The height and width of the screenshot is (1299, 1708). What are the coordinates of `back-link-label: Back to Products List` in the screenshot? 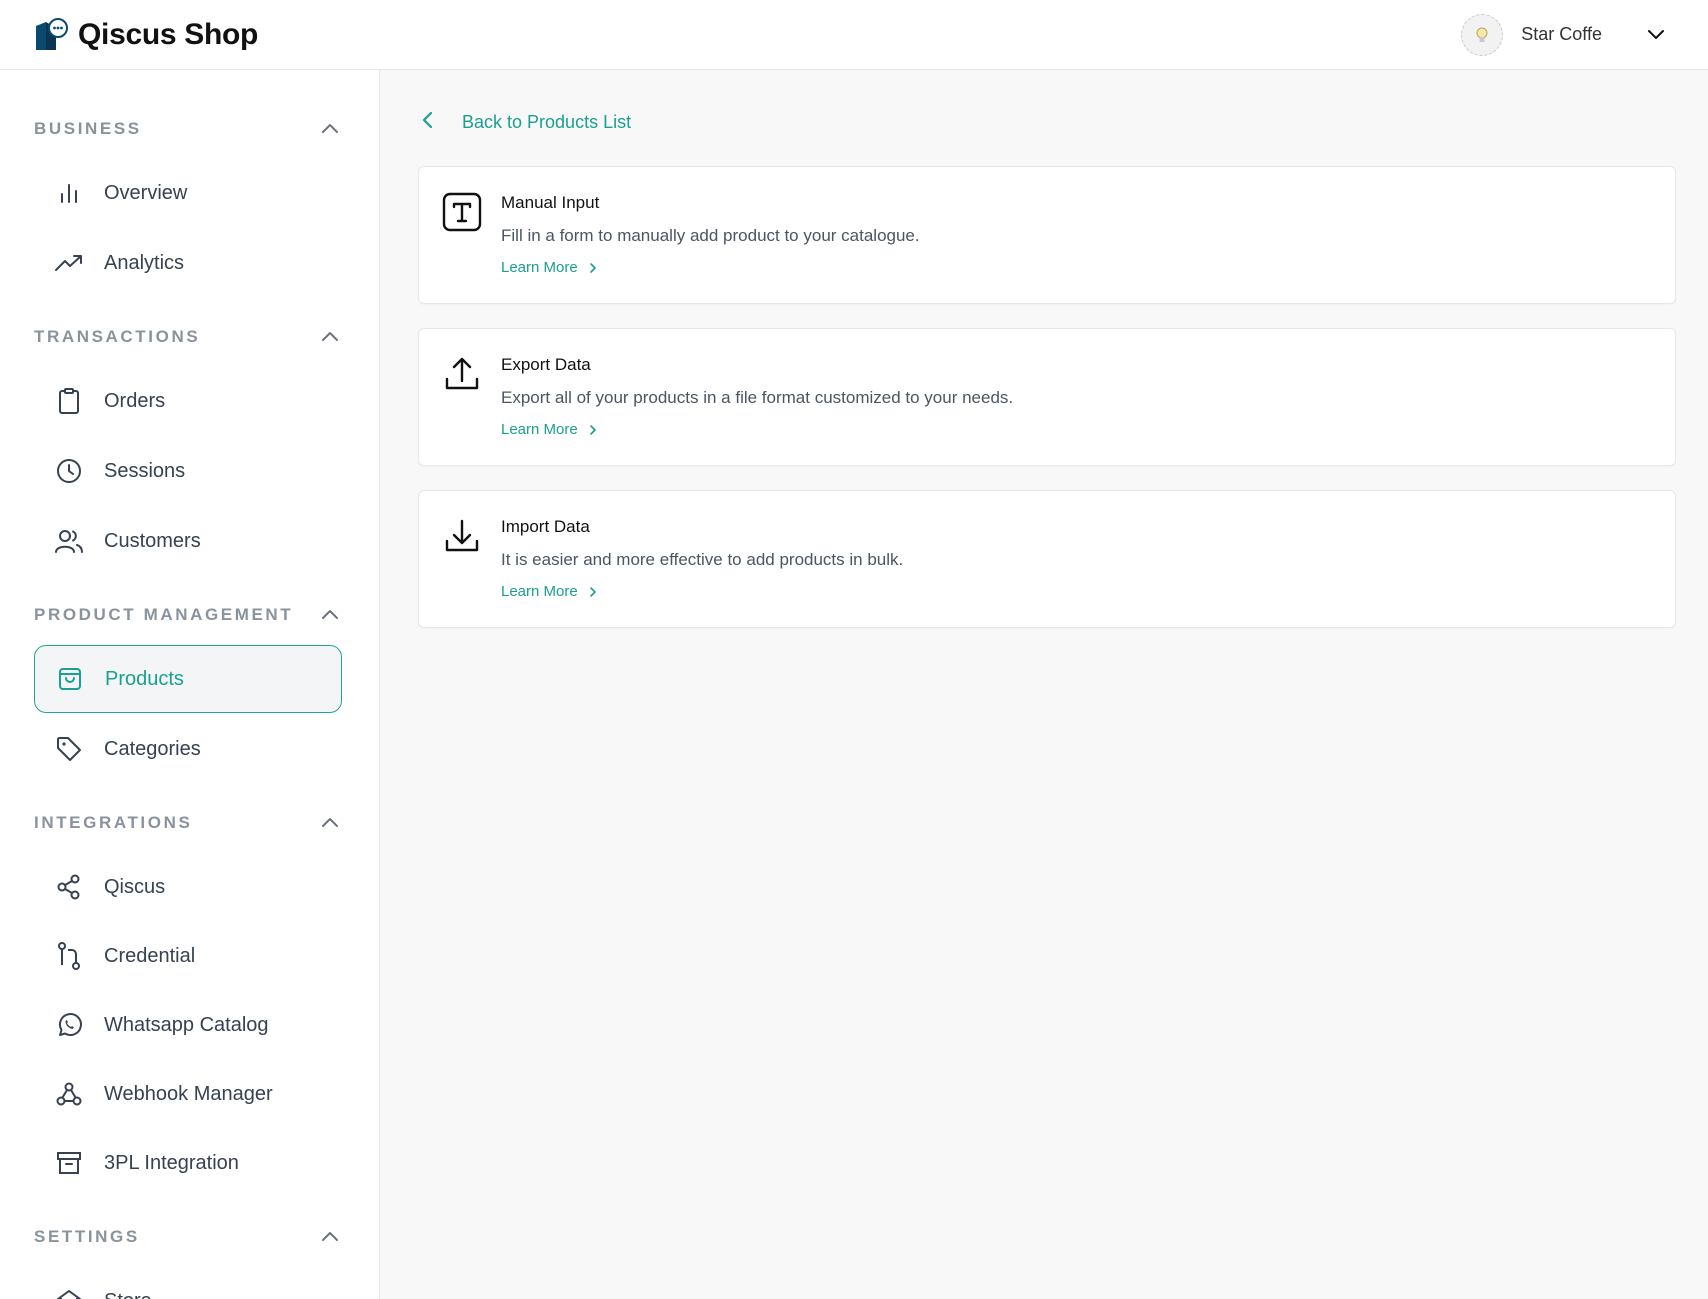 It's located at (547, 121).